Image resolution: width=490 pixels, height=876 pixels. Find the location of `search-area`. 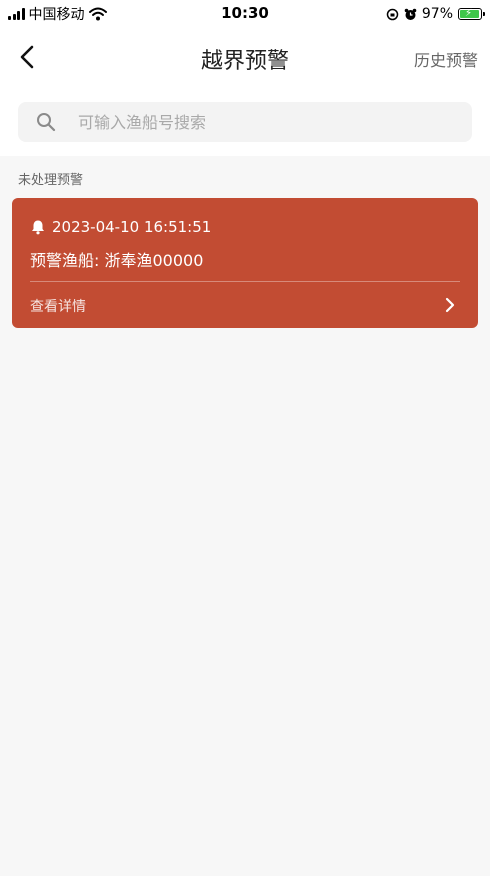

search-area is located at coordinates (245, 122).